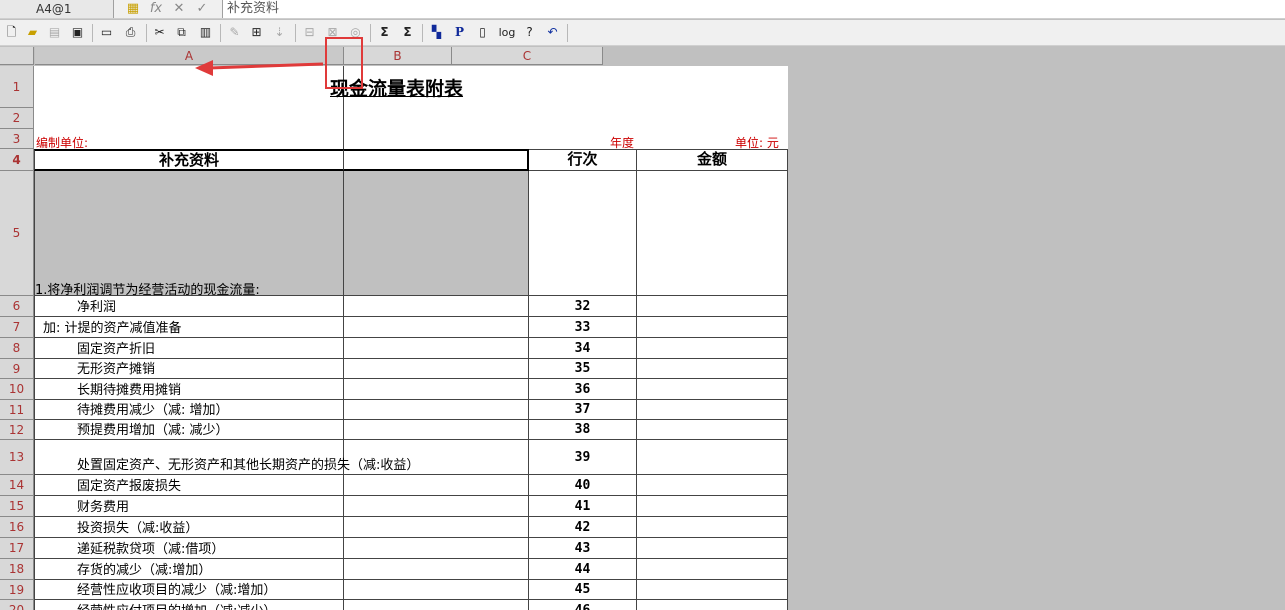 Image resolution: width=1285 pixels, height=610 pixels. Describe the element at coordinates (17, 569) in the screenshot. I see `row-header: 18` at that location.